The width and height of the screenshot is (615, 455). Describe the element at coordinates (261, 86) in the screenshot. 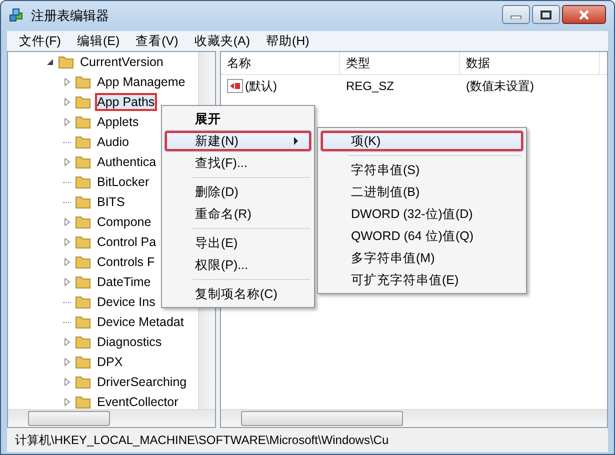

I see `table-cell: (默认)` at that location.